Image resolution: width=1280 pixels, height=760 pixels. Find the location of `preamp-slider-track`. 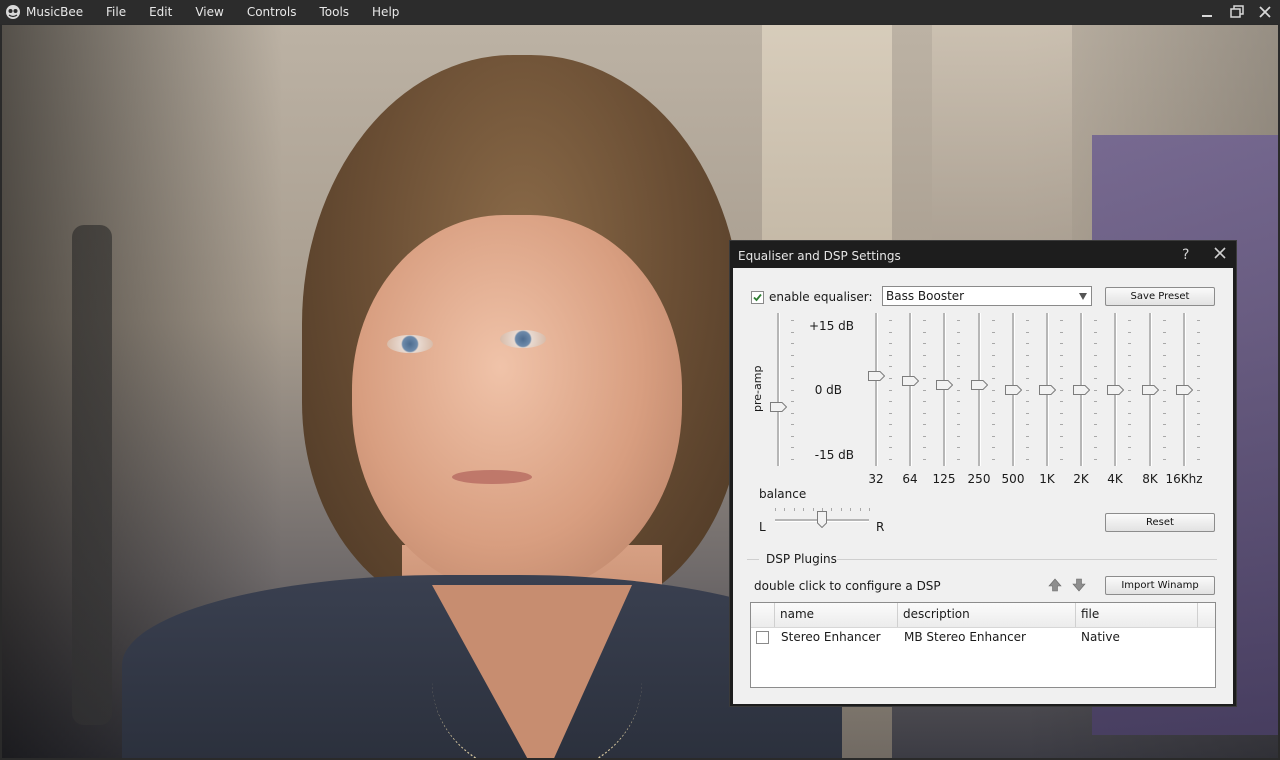

preamp-slider-track is located at coordinates (778, 389).